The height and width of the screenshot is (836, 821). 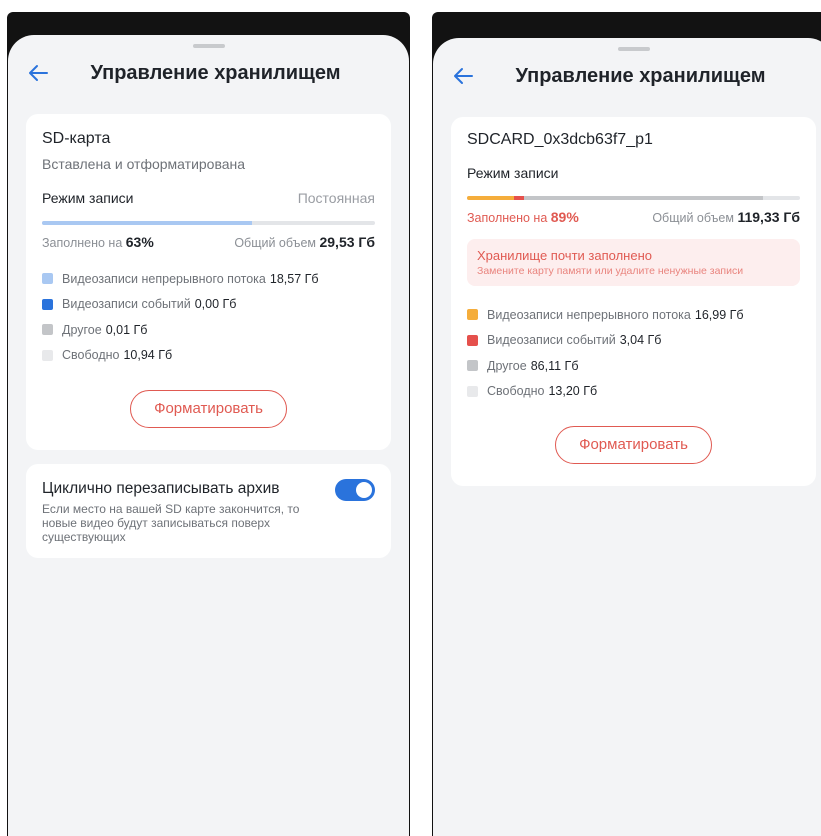 What do you see at coordinates (161, 488) in the screenshot?
I see `cyclic-overwrite-title: Циклично перезаписывать архив` at bounding box center [161, 488].